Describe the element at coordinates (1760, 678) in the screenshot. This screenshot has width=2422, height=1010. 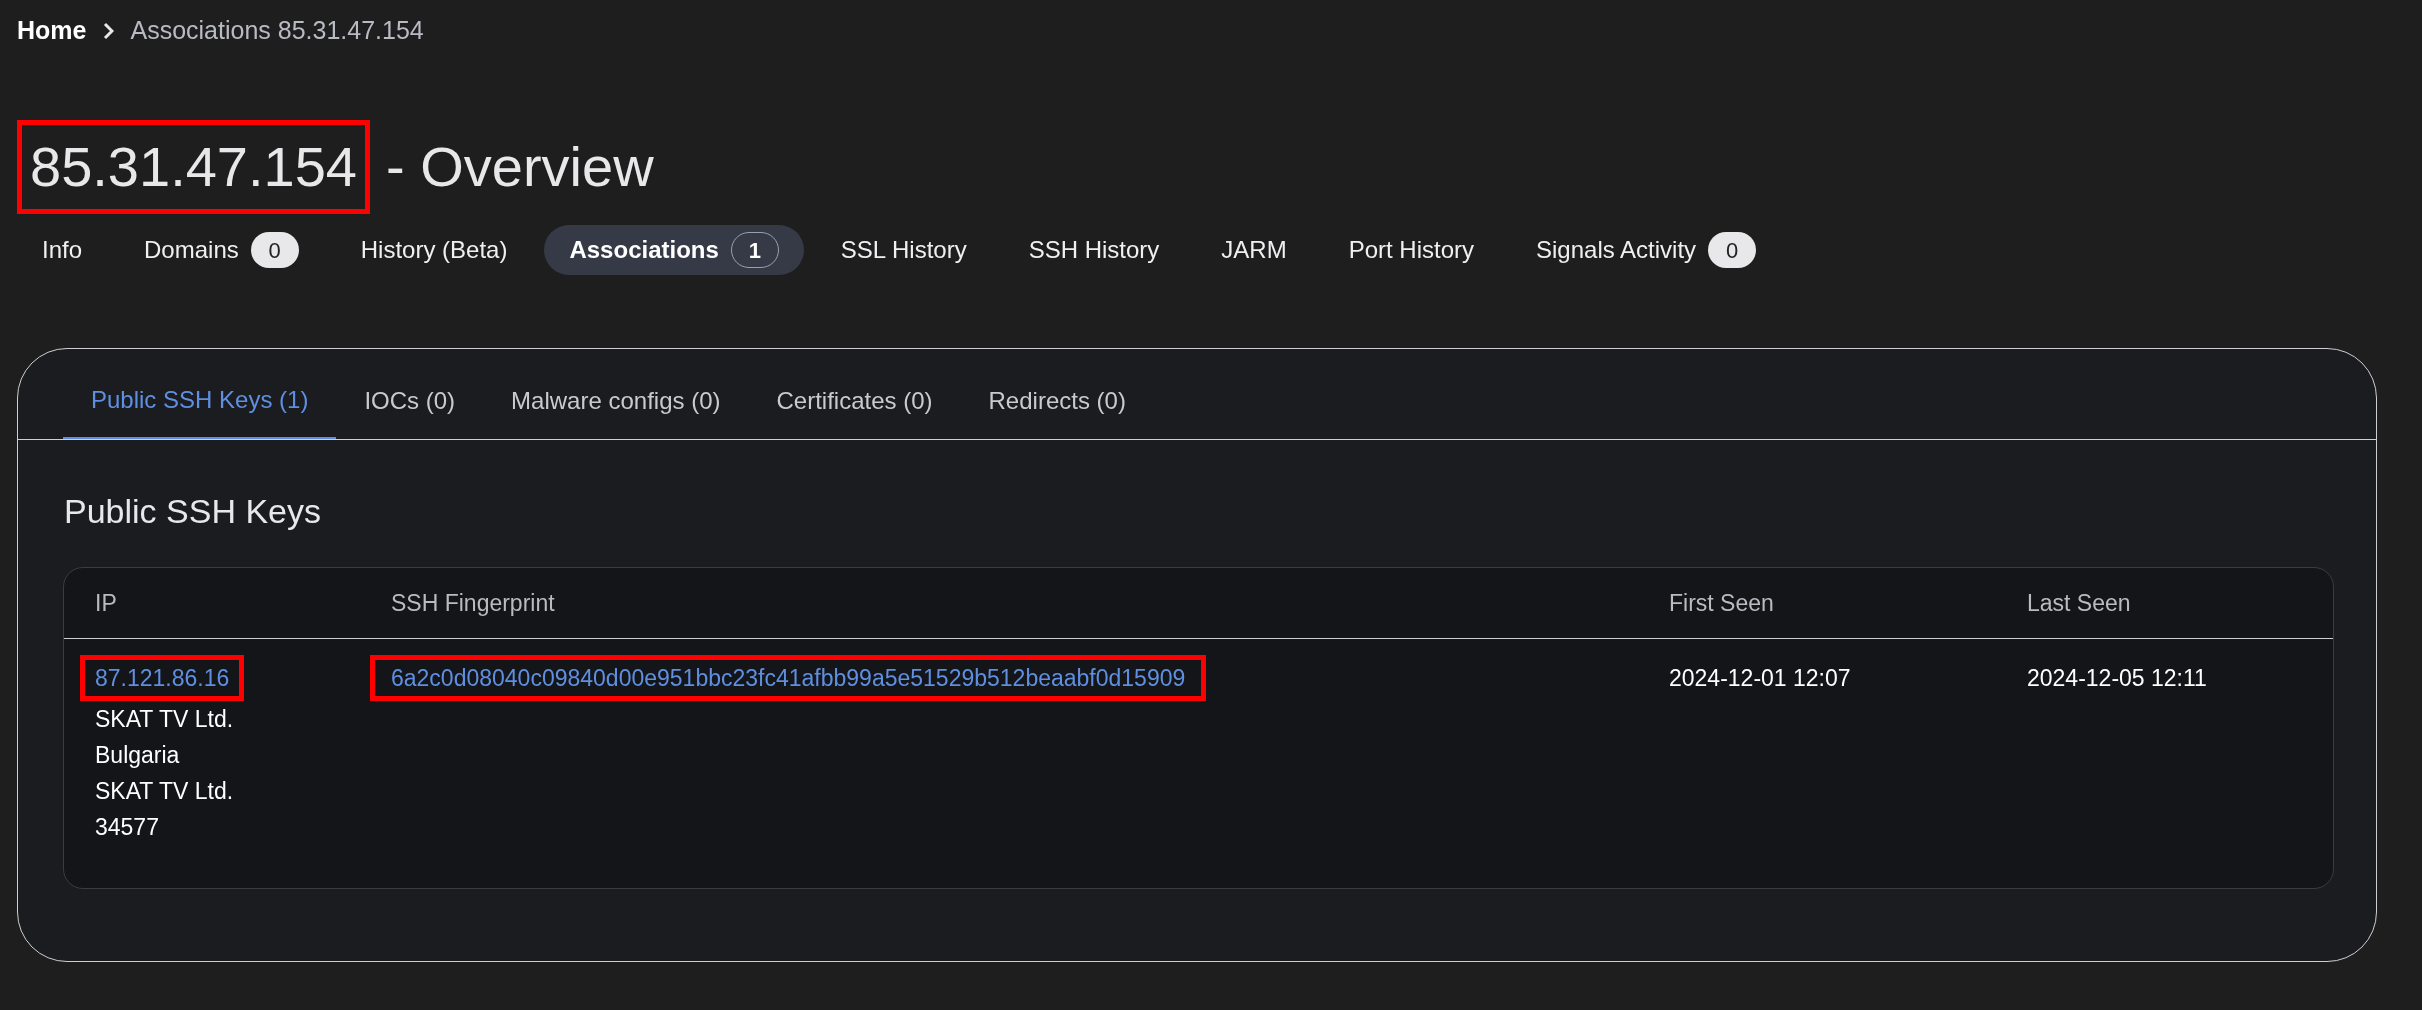
I see `table-cell: 2024-12-01 12:07` at that location.